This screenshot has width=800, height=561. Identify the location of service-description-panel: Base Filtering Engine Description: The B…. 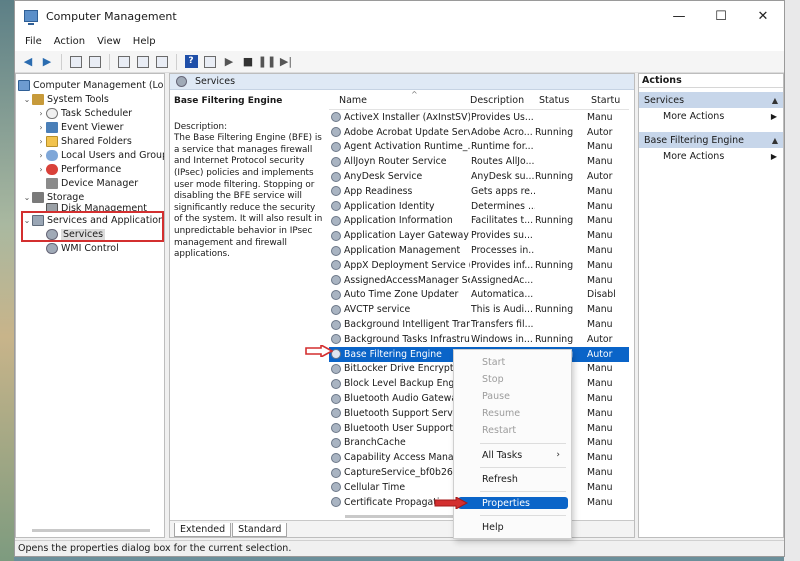
(250, 178).